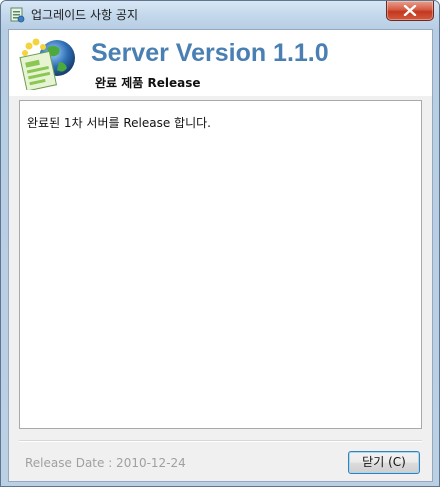 This screenshot has width=440, height=487. I want to click on page-title: Server Version 1.1.0, so click(210, 53).